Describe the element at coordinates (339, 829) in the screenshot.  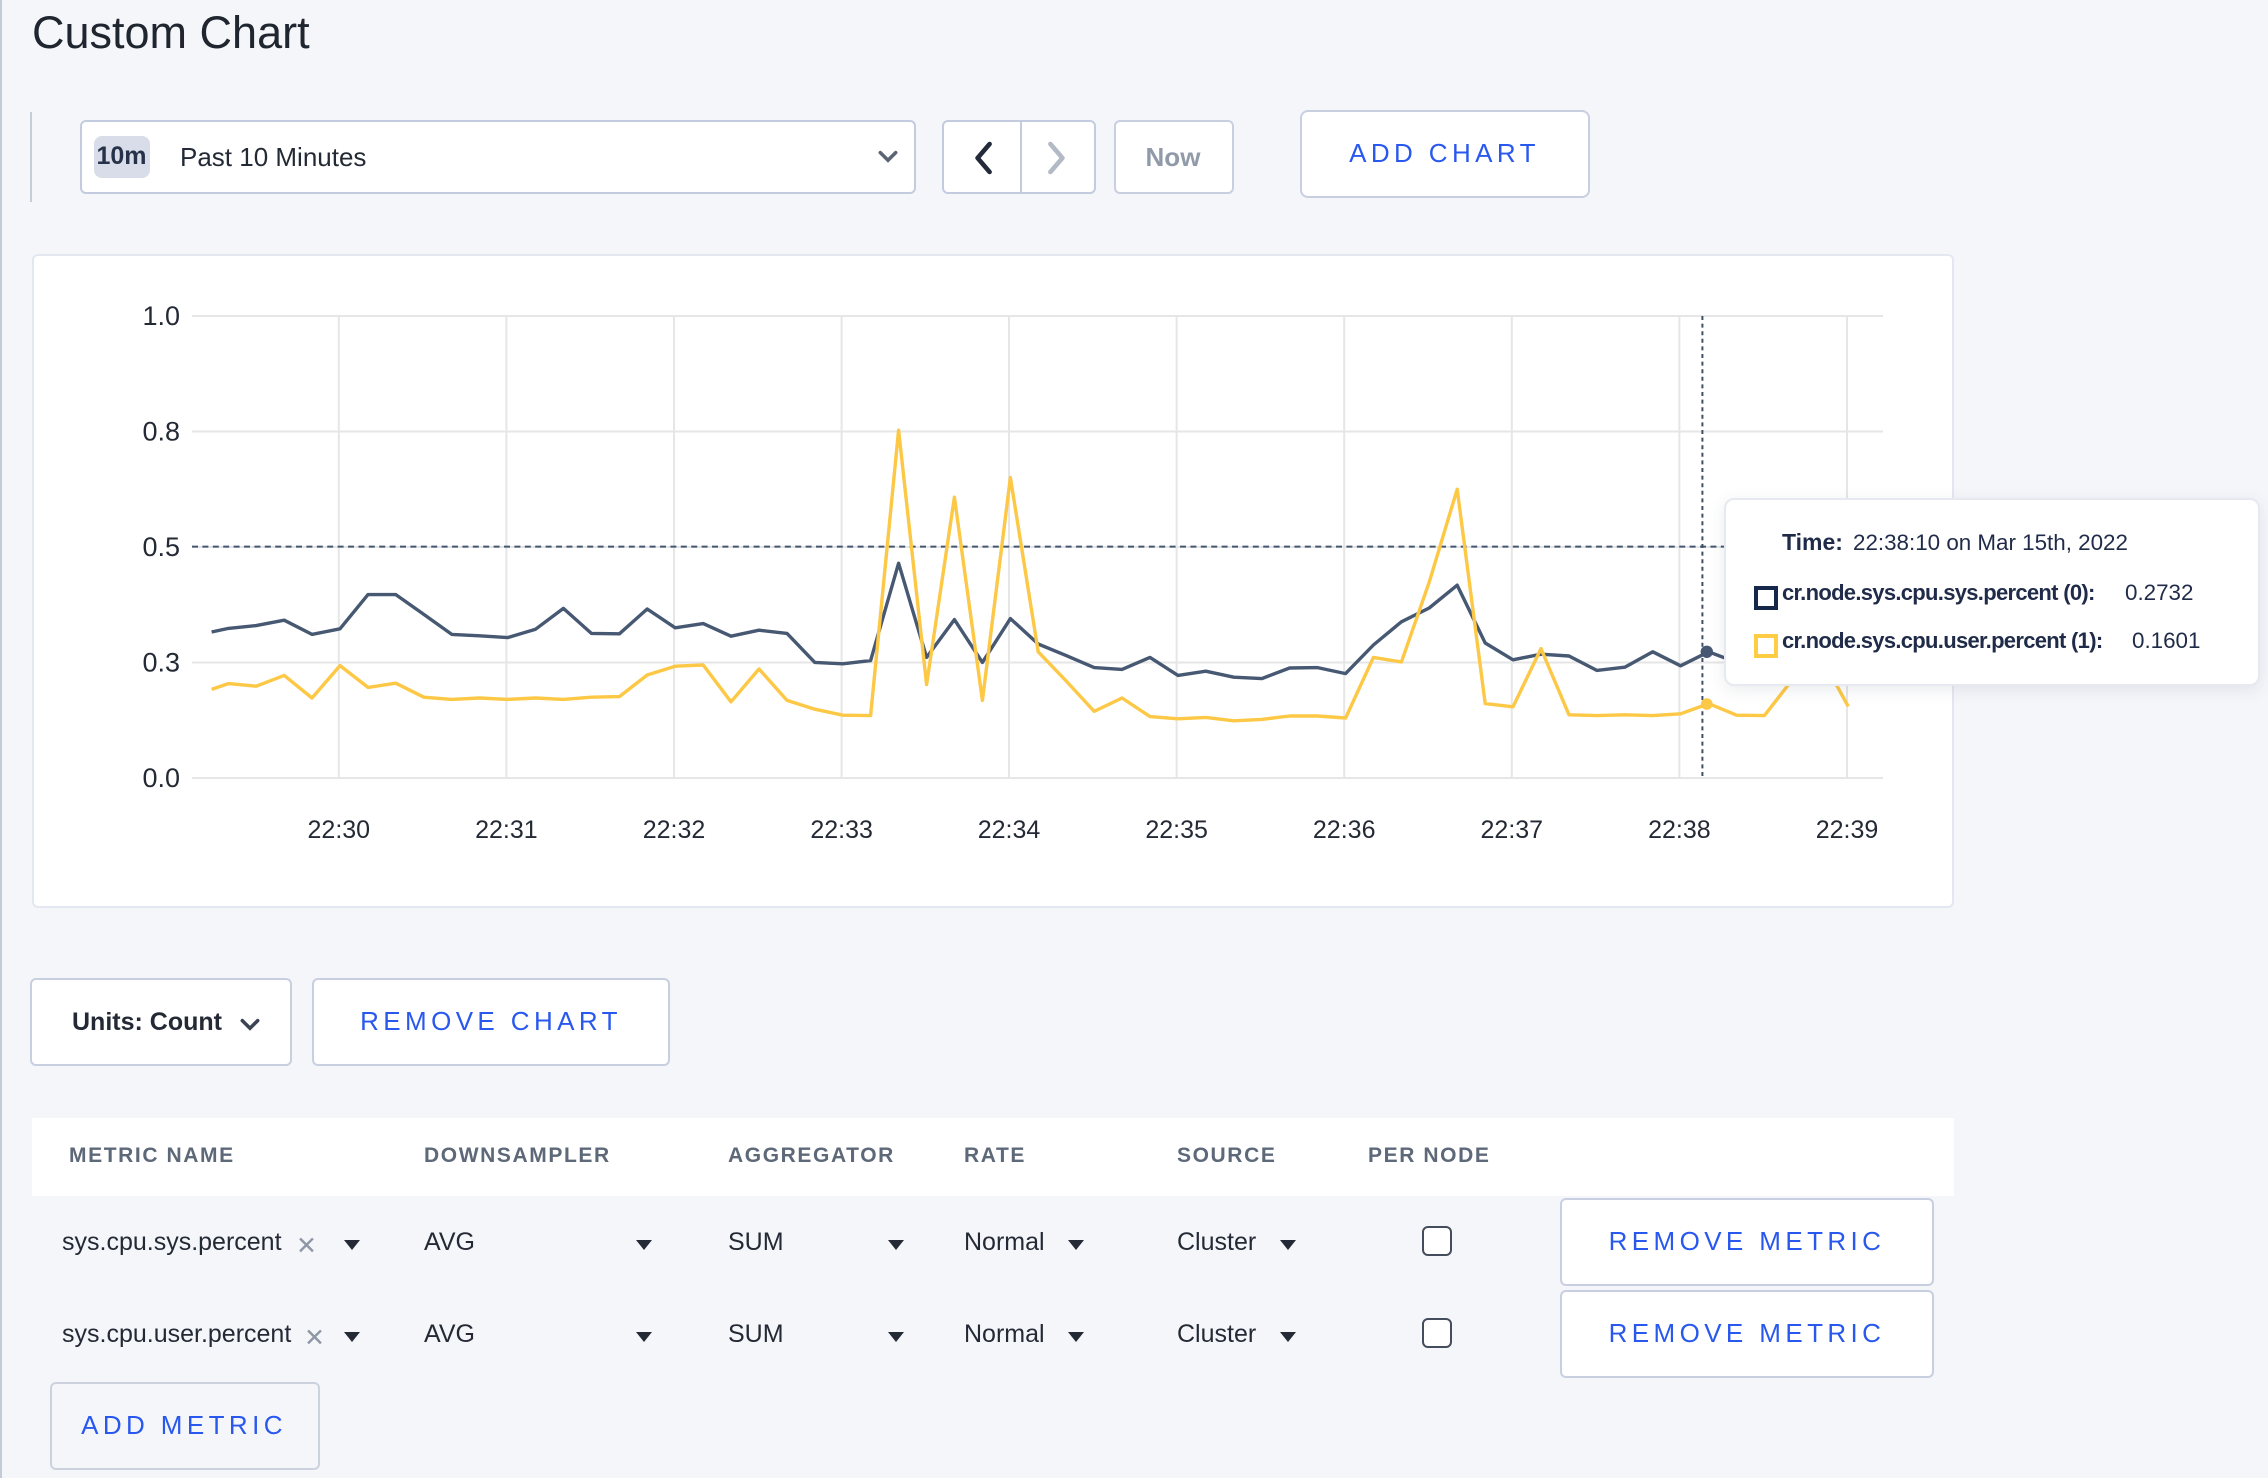
I see `svg-text: 22:30` at that location.